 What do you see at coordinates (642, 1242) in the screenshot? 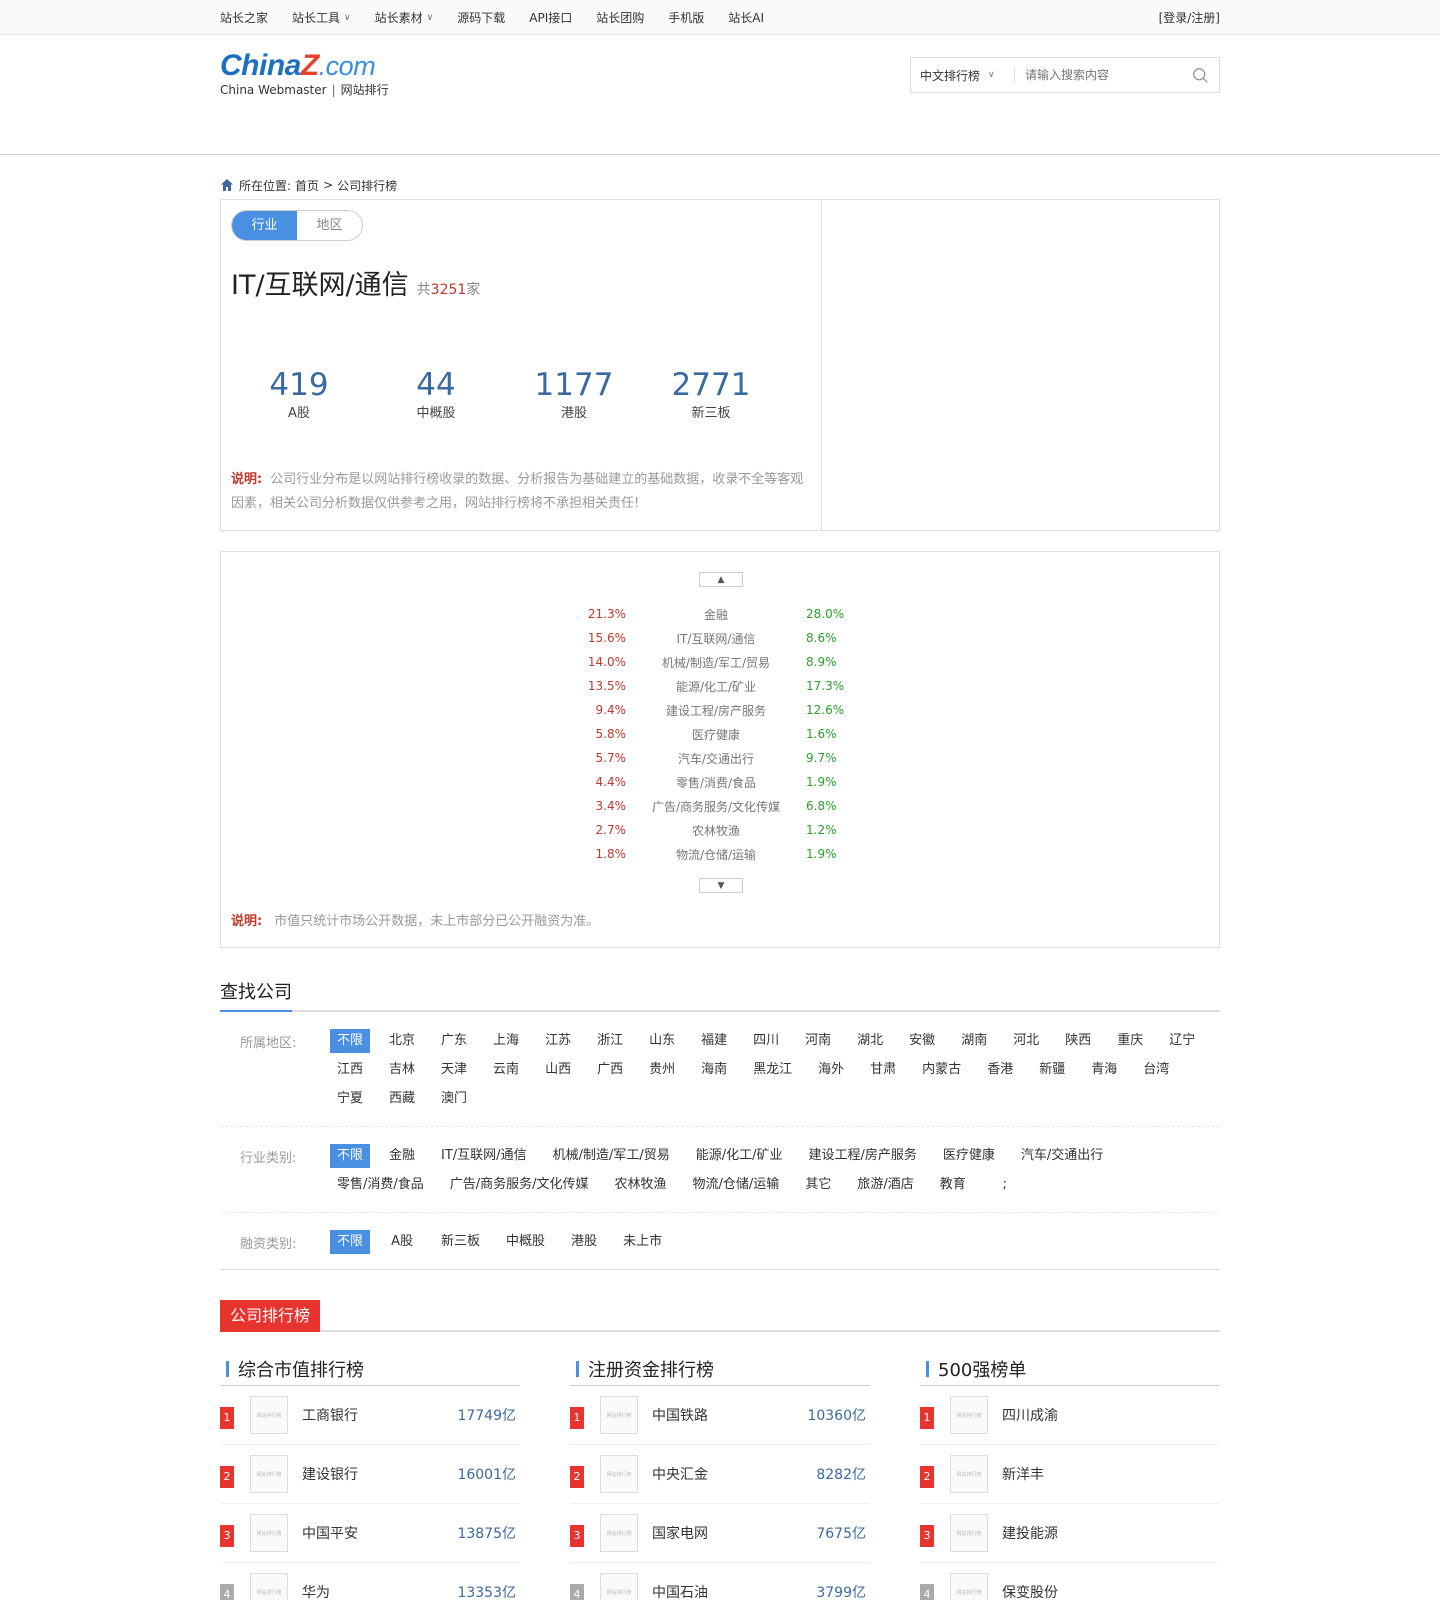
I see `finance-option: 未上市` at bounding box center [642, 1242].